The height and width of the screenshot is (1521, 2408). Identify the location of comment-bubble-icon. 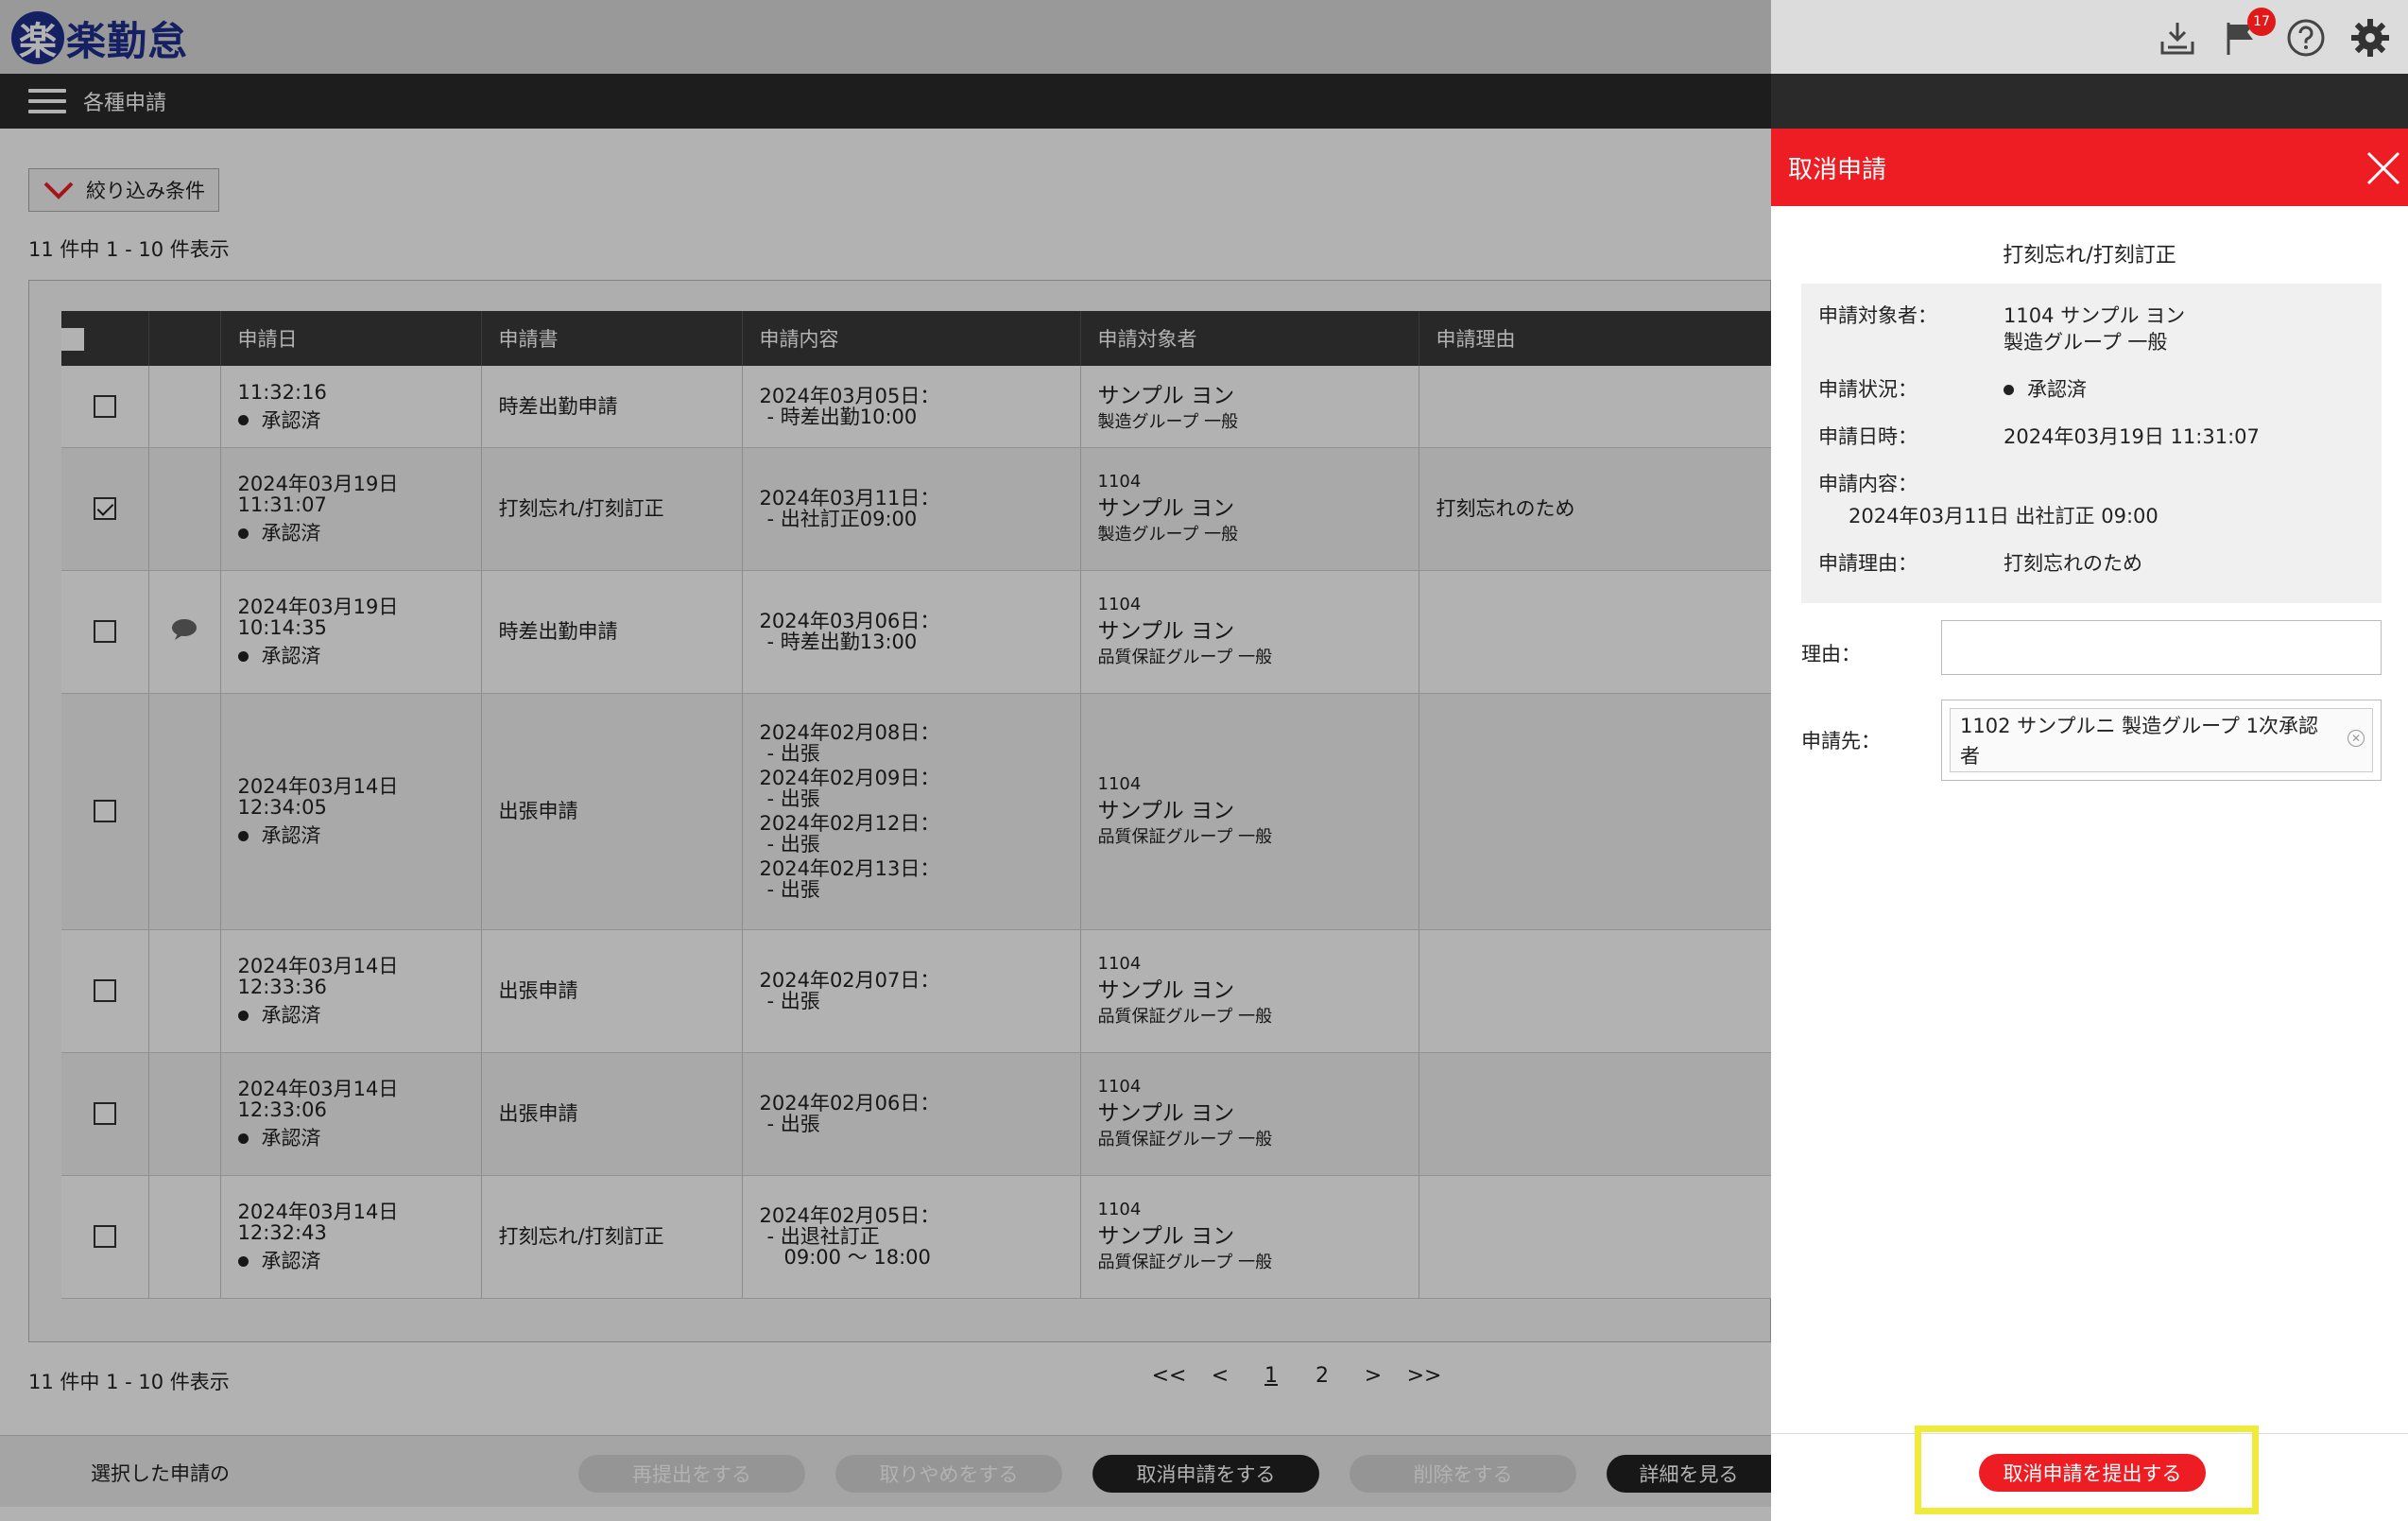
(184, 629).